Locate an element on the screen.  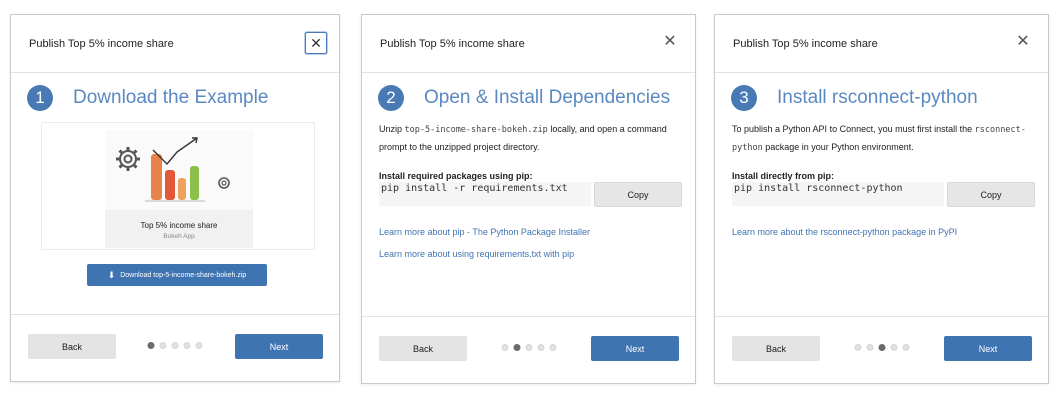
step-heading: 3 Install rsconnect-python is located at coordinates (854, 98).